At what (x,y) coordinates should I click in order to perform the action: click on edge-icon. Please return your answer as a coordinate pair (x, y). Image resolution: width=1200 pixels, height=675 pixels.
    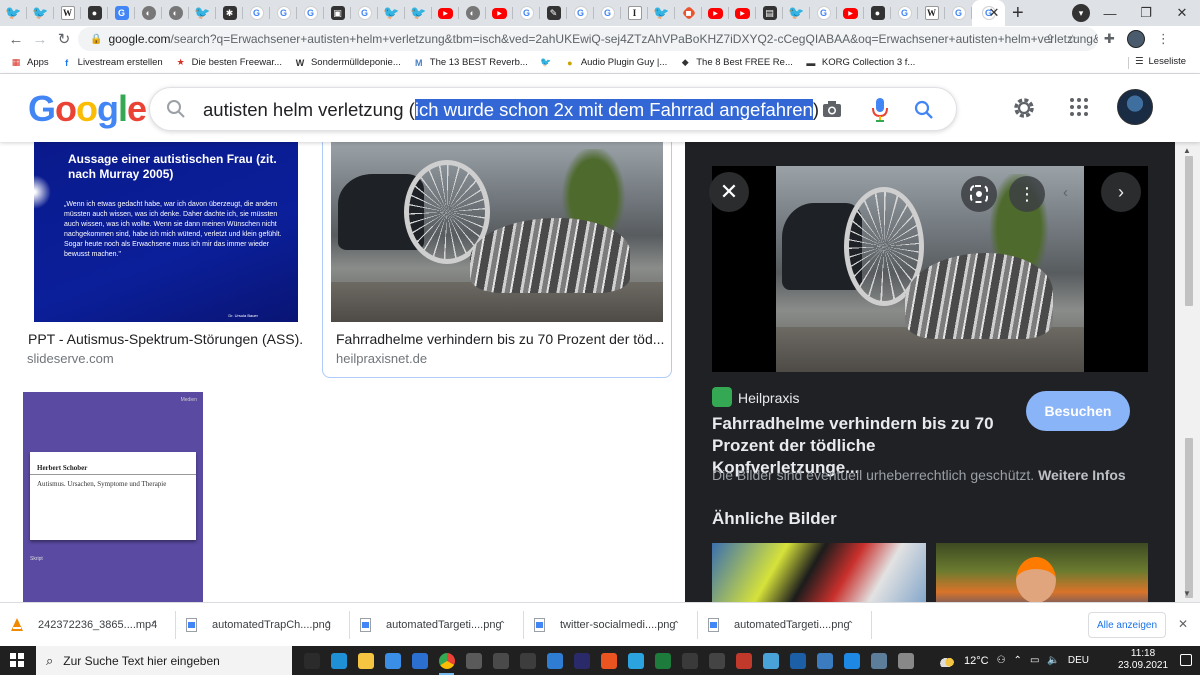
    Looking at the image, I should click on (338, 660).